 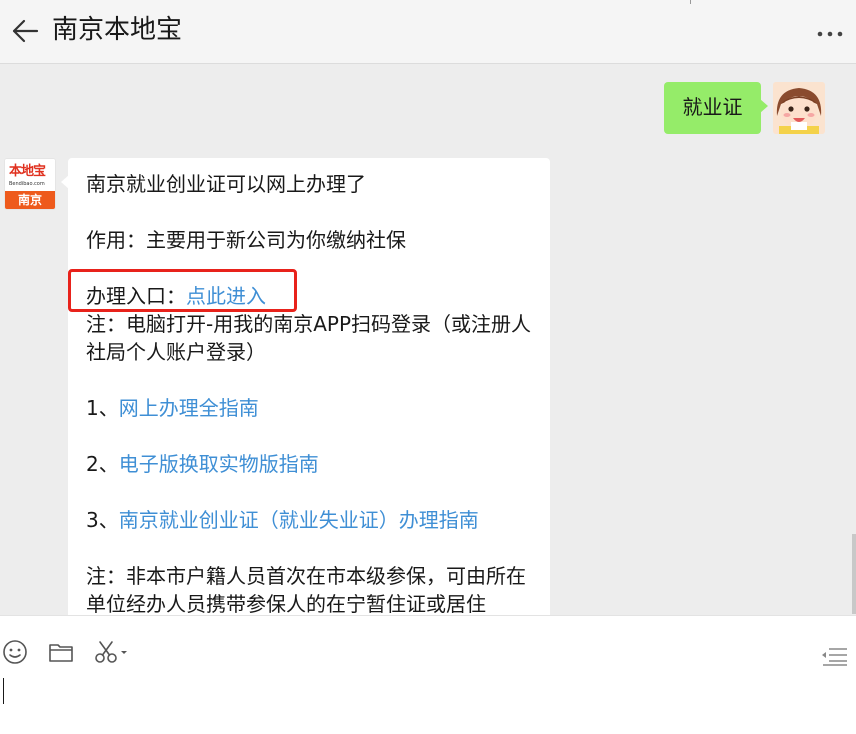 I want to click on entry-highlight-box, so click(x=182, y=290).